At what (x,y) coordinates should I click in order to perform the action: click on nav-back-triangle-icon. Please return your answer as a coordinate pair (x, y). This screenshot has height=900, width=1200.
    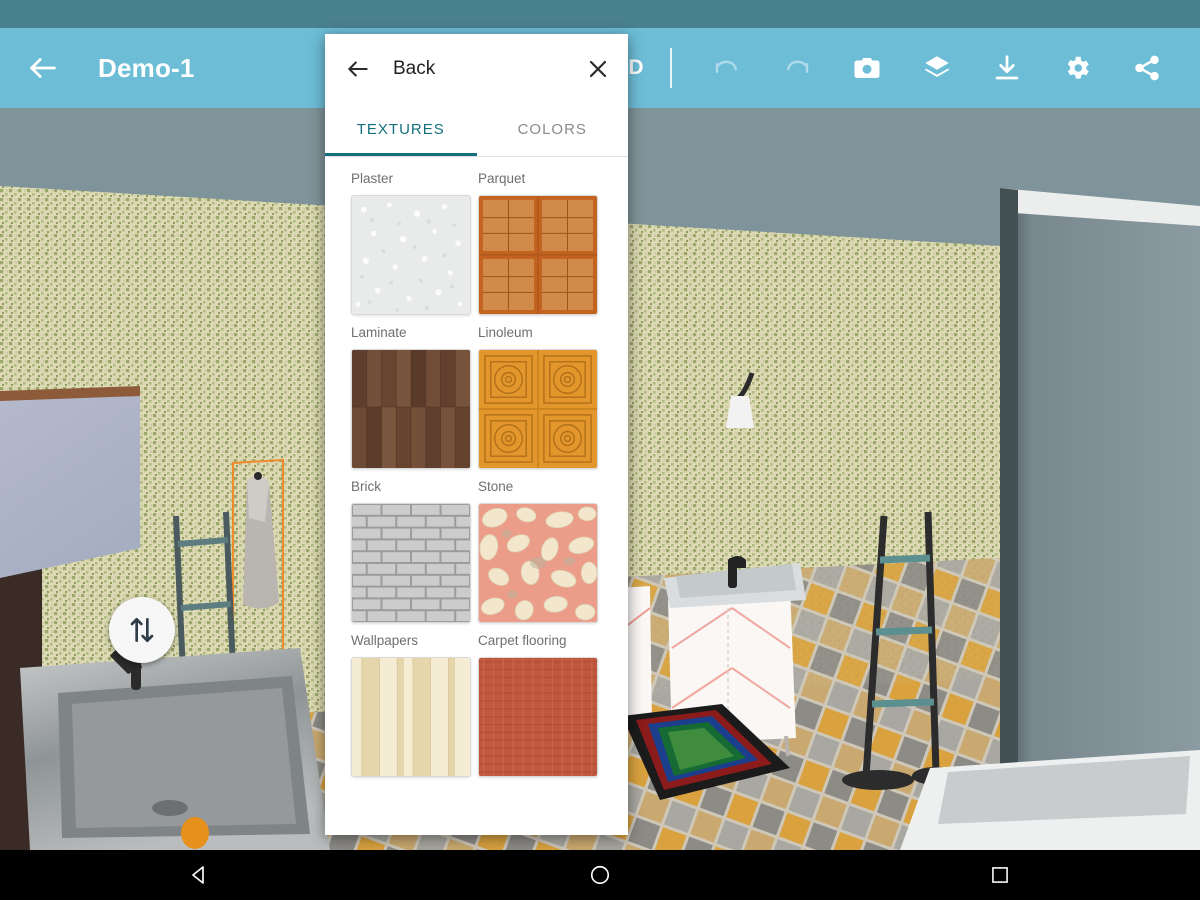
    Looking at the image, I should click on (200, 875).